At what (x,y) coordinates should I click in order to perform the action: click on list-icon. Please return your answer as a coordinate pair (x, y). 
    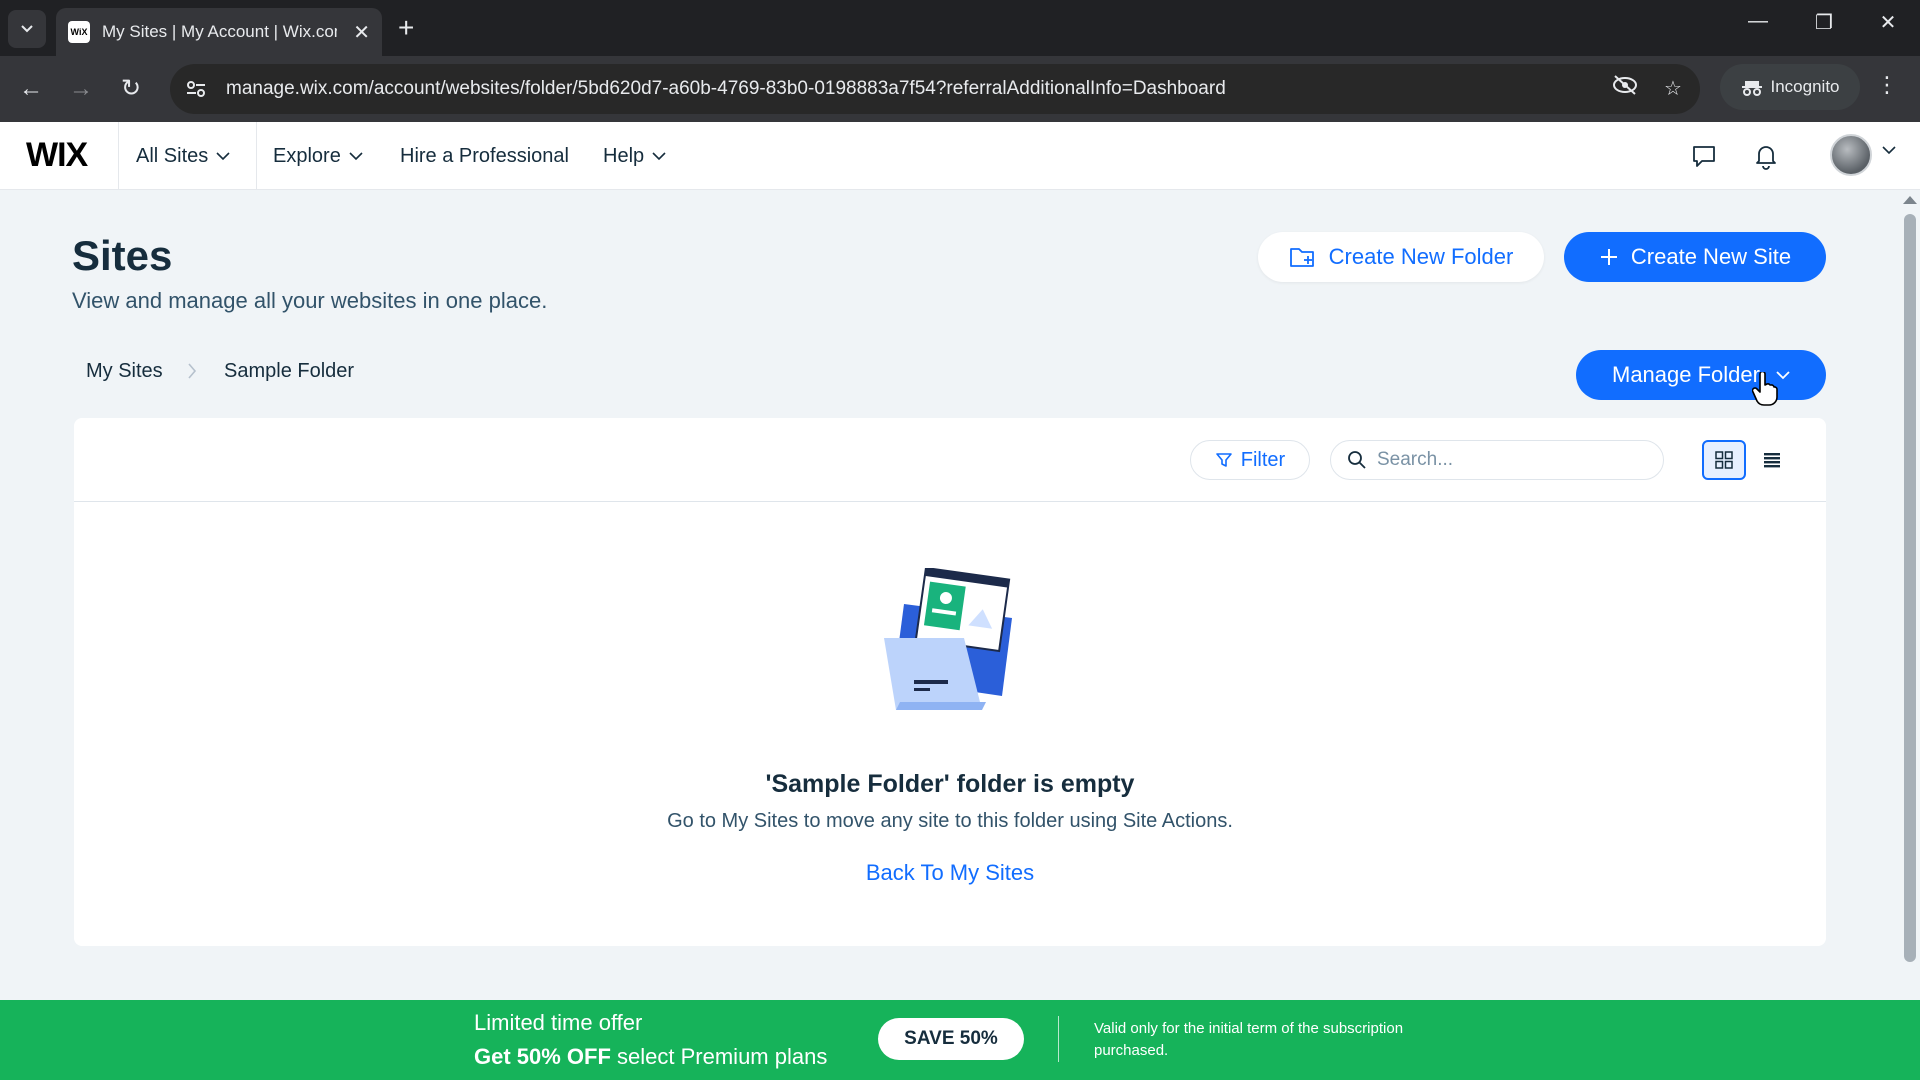
    Looking at the image, I should click on (1772, 460).